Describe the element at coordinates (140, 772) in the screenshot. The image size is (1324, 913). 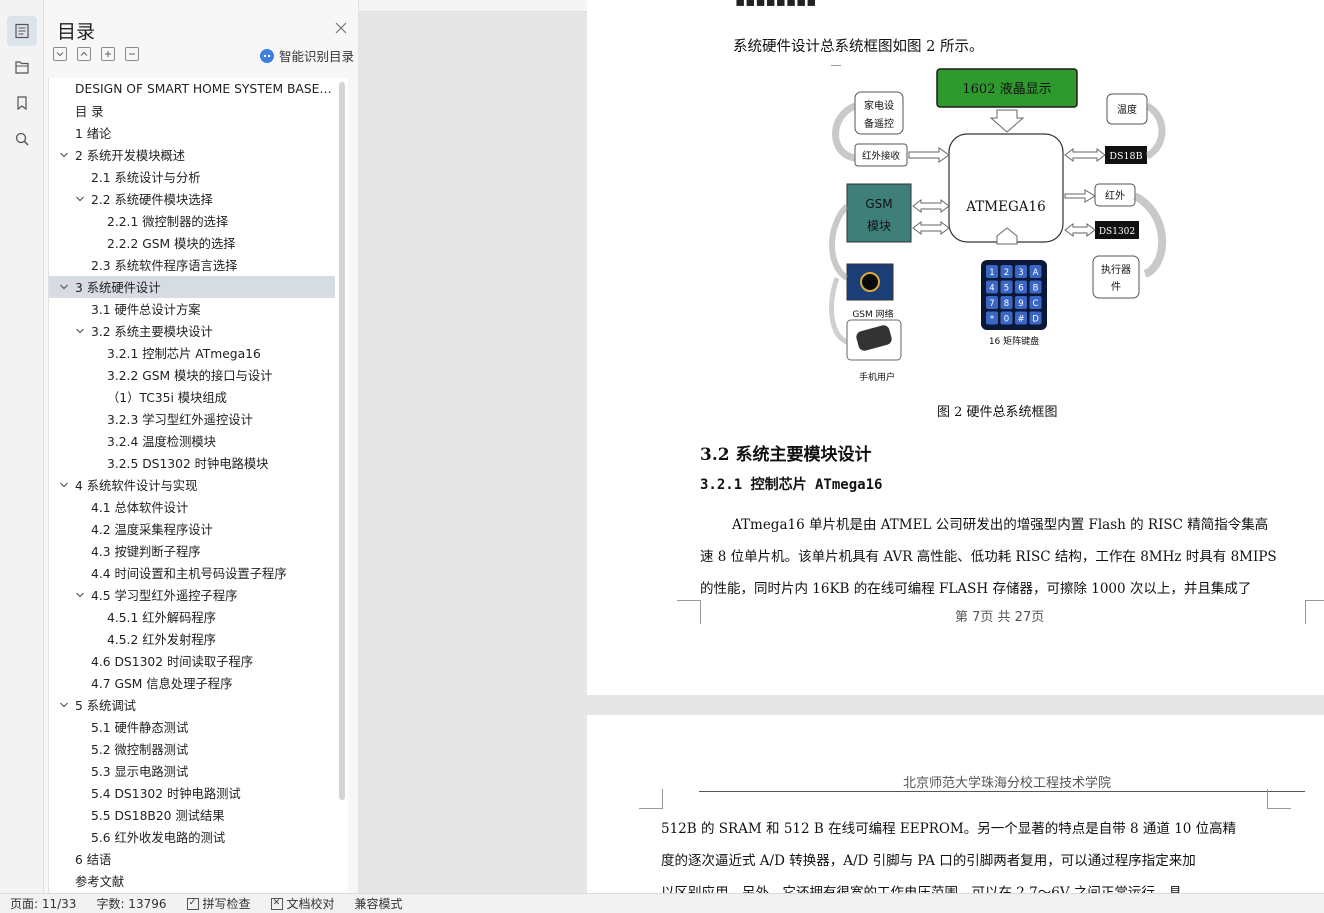
I see `toc-item-label: 5.3 显示电路测试` at that location.